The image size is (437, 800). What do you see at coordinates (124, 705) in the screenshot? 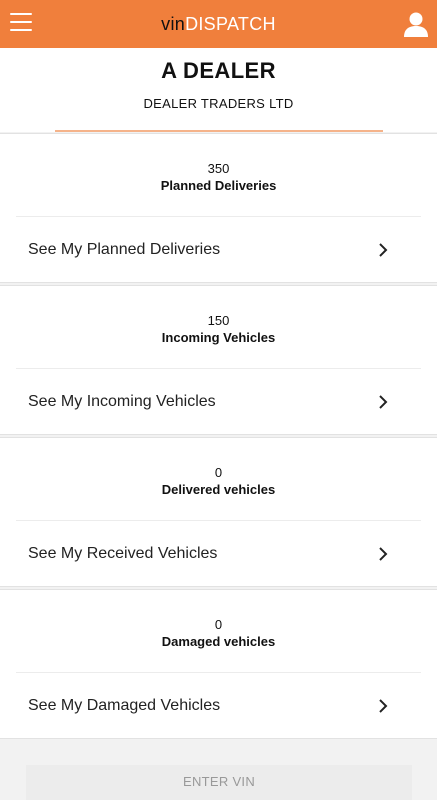
I see `link-label: See My Damaged Vehicles` at bounding box center [124, 705].